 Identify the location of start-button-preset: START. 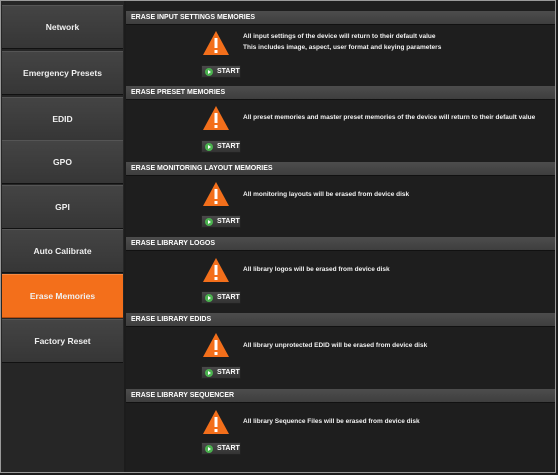
(221, 146).